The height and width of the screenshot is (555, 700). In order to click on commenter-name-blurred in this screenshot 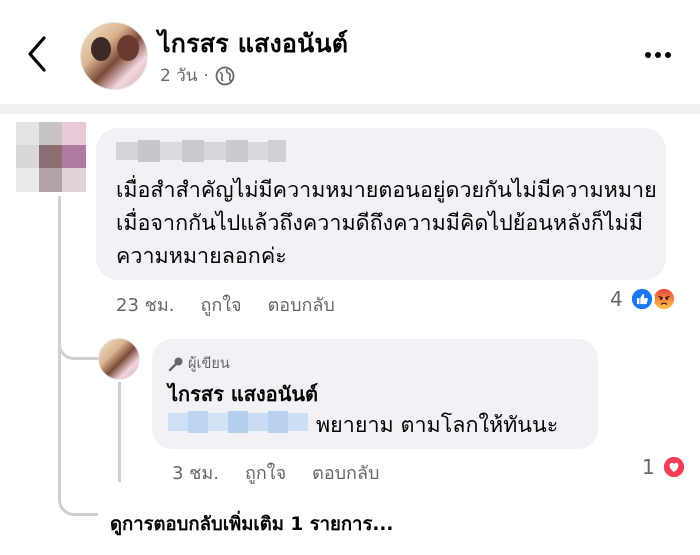, I will do `click(201, 151)`.